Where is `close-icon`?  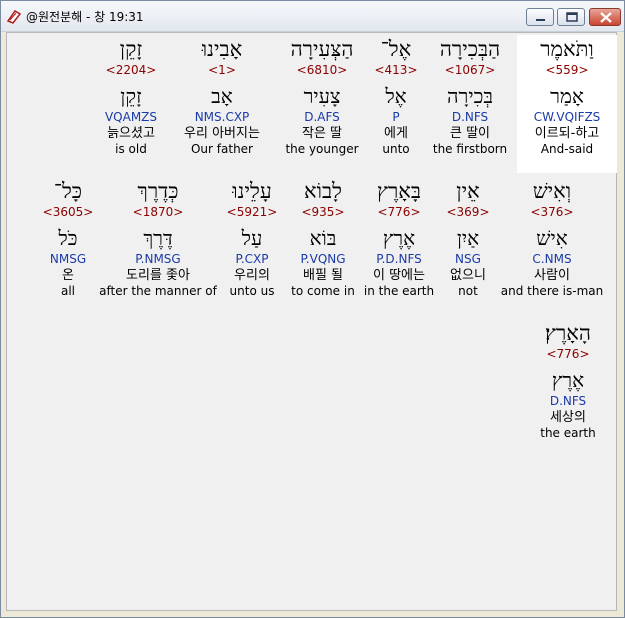
close-icon is located at coordinates (606, 17).